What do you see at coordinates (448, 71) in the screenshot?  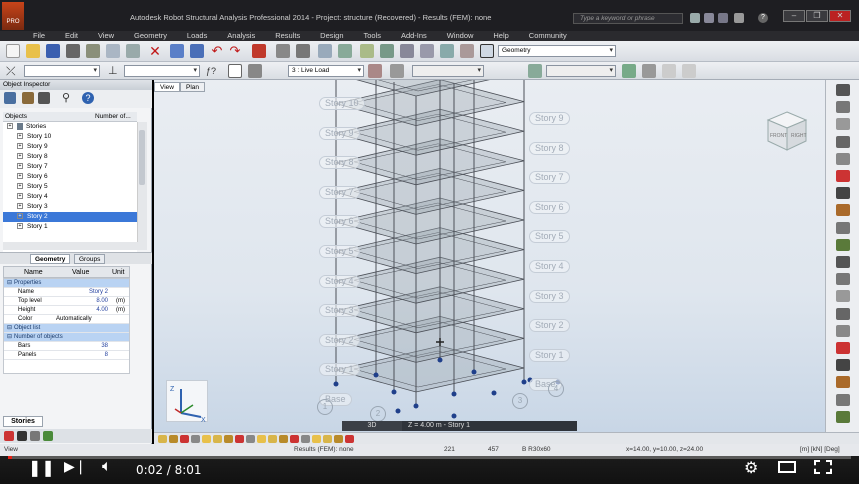 I see `mode-combo` at bounding box center [448, 71].